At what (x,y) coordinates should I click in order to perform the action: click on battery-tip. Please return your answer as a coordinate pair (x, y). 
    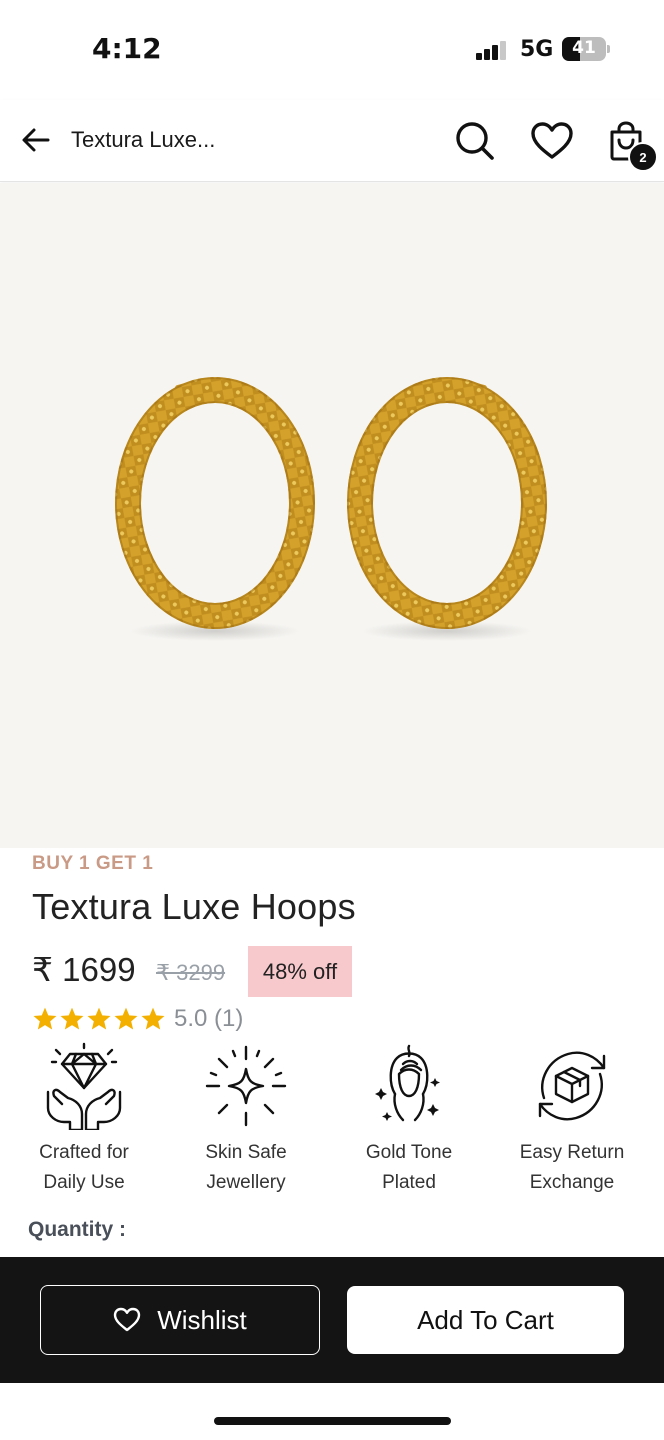
    Looking at the image, I should click on (608, 49).